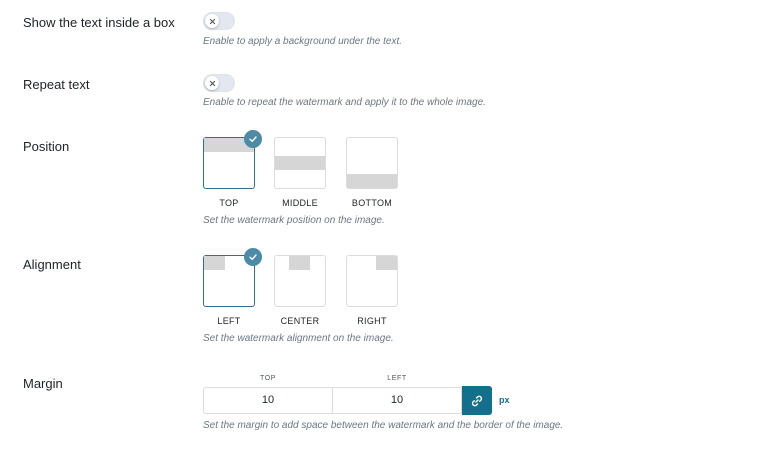 The width and height of the screenshot is (769, 452). Describe the element at coordinates (504, 400) in the screenshot. I see `margin-unit: px` at that location.